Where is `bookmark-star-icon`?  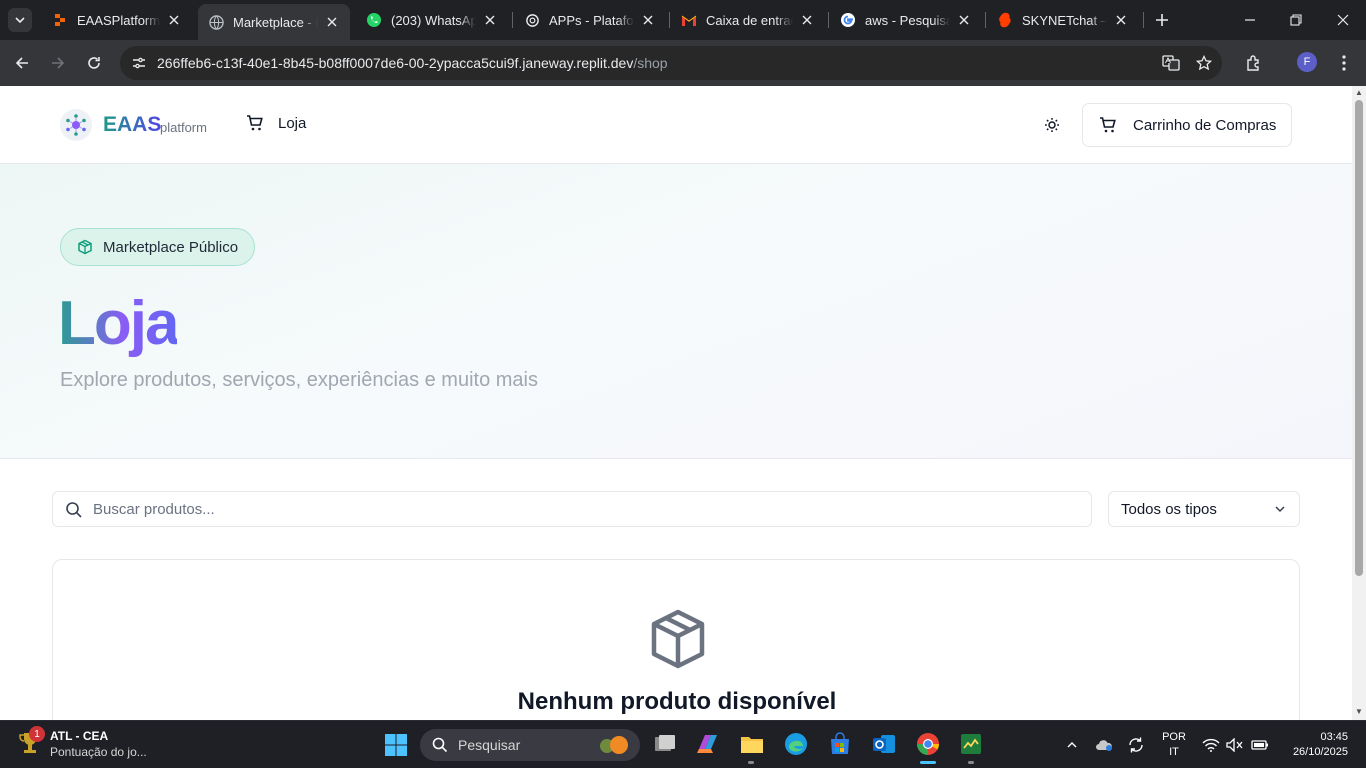
bookmark-star-icon is located at coordinates (1204, 63).